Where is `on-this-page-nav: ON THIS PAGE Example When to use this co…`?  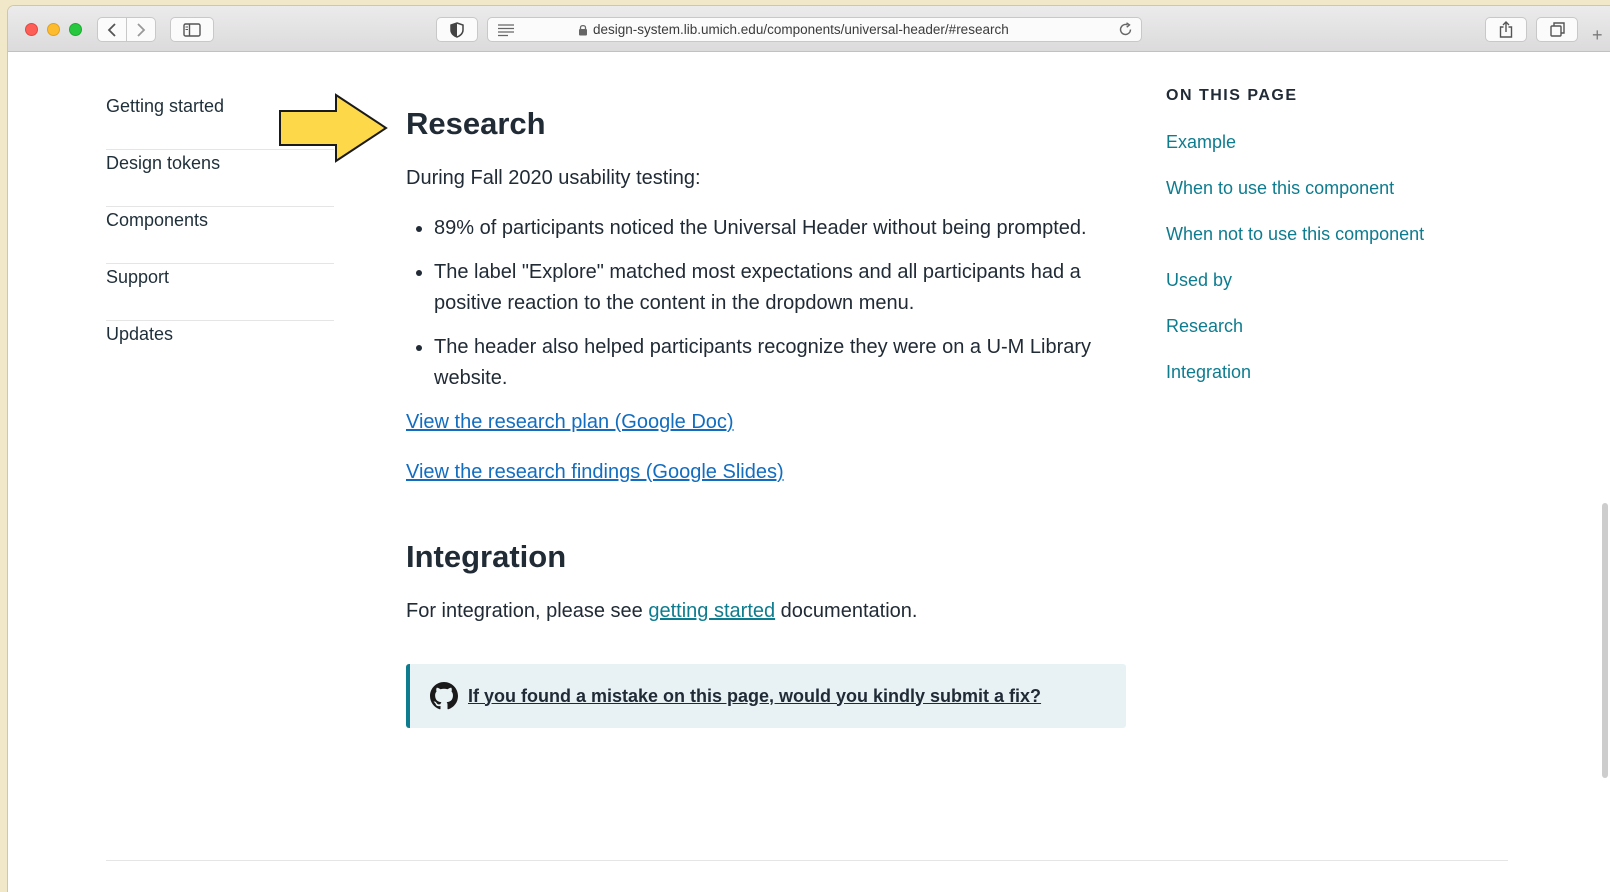
on-this-page-nav: ON THIS PAGE Example When to use this co… is located at coordinates (1326, 235).